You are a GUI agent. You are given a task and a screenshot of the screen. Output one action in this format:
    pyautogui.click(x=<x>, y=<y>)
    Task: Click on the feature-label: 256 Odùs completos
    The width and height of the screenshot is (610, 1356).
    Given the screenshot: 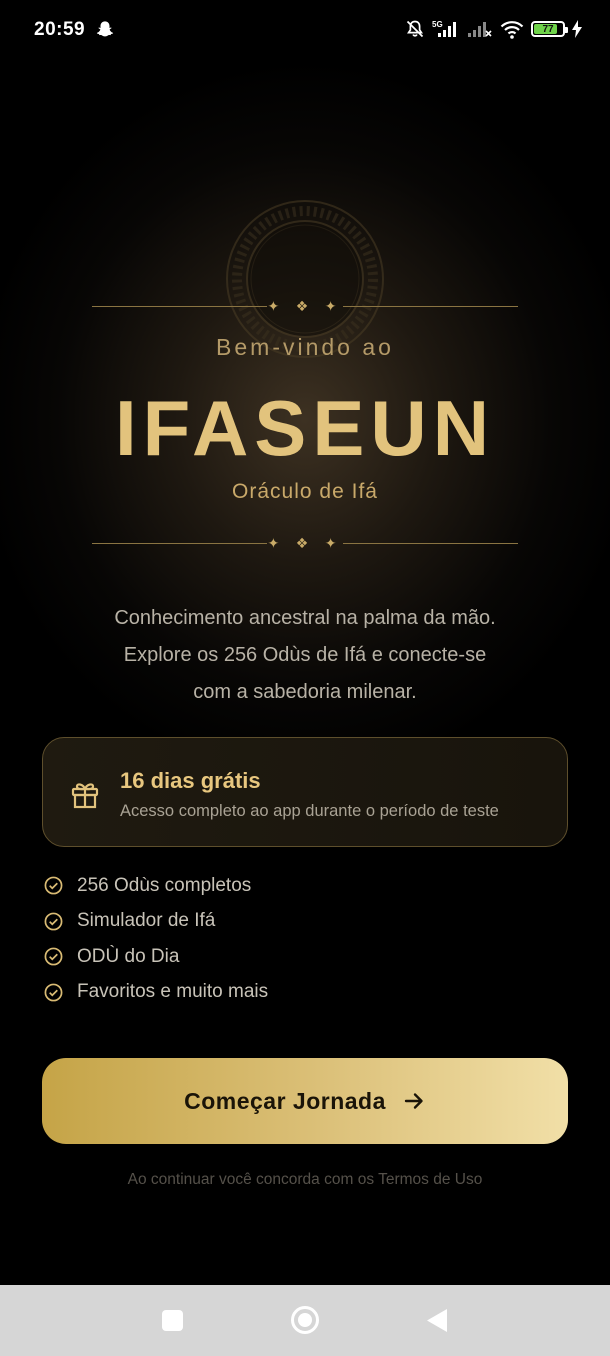 What is the action you would take?
    pyautogui.click(x=164, y=885)
    